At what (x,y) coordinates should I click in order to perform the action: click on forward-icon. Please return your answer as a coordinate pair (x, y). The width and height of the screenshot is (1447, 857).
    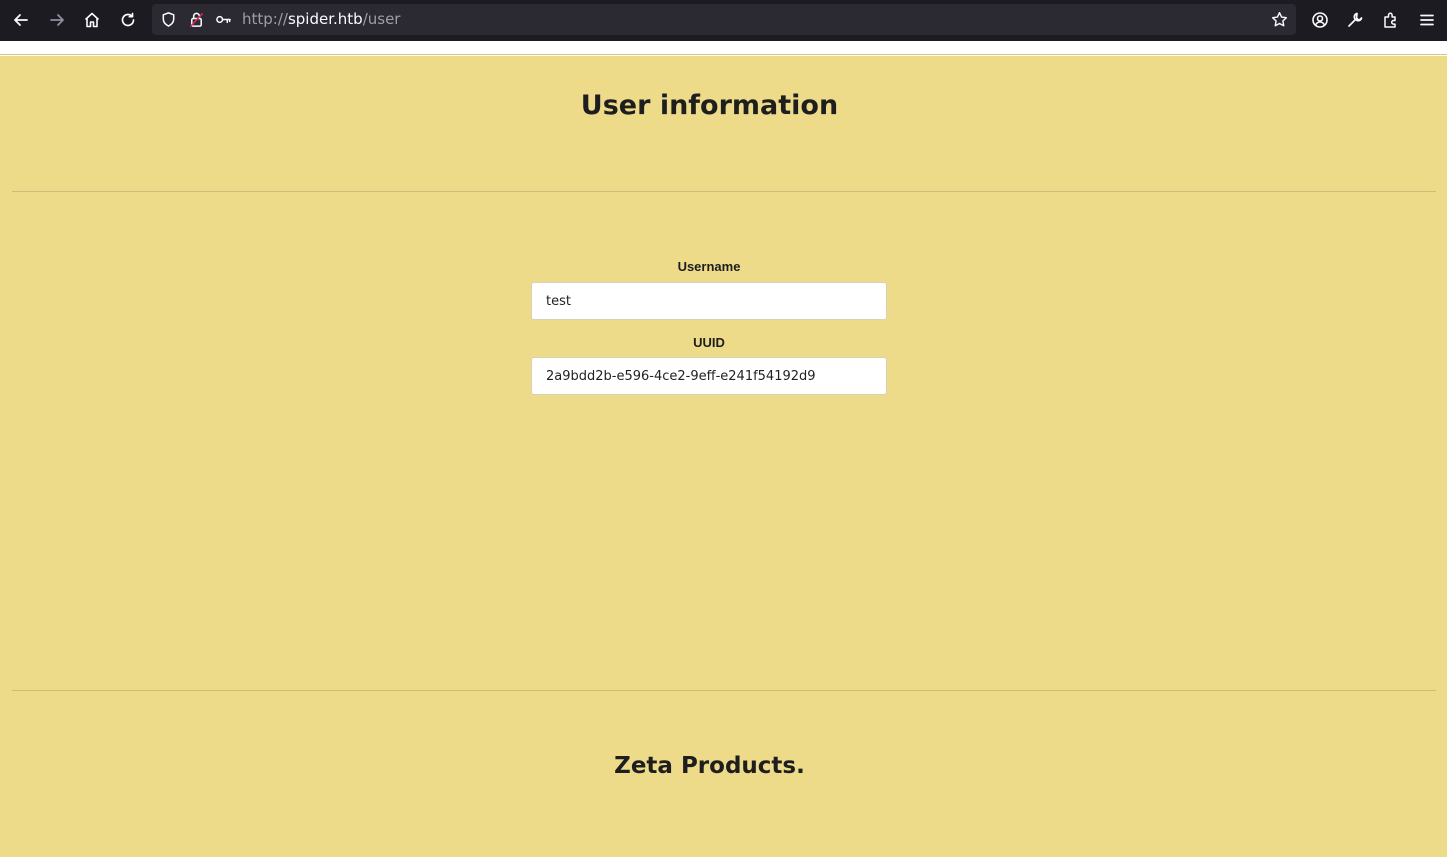
    Looking at the image, I should click on (57, 20).